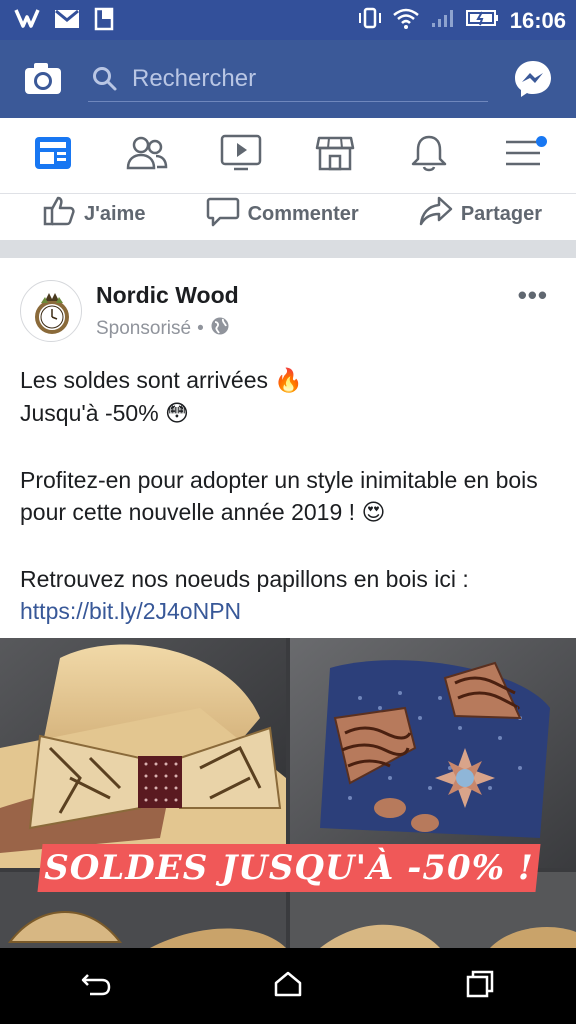 The height and width of the screenshot is (1024, 576). Describe the element at coordinates (537, 20) in the screenshot. I see `status-time: 16:06` at that location.